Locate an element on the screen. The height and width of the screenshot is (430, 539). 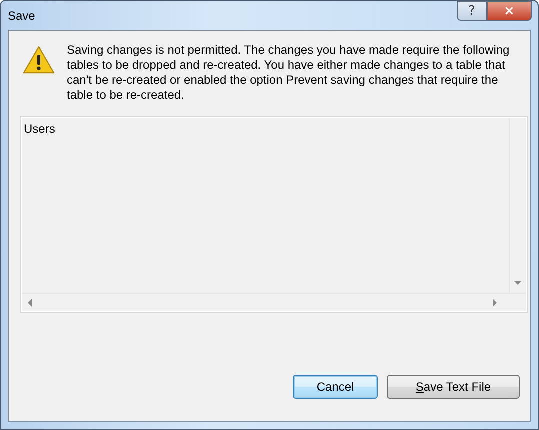
help-button: ? is located at coordinates (472, 11).